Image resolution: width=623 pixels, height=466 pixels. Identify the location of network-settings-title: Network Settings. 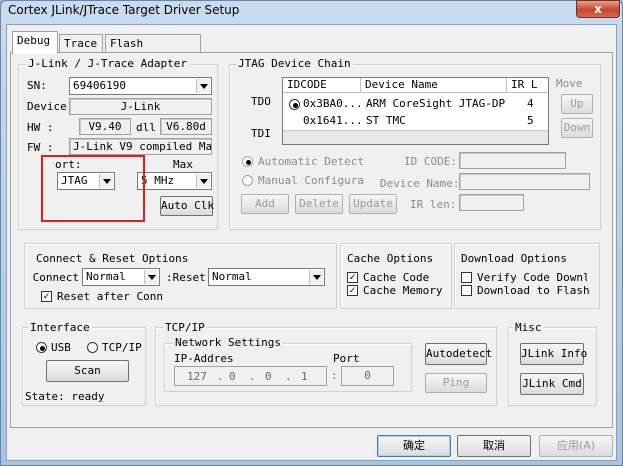
(228, 342).